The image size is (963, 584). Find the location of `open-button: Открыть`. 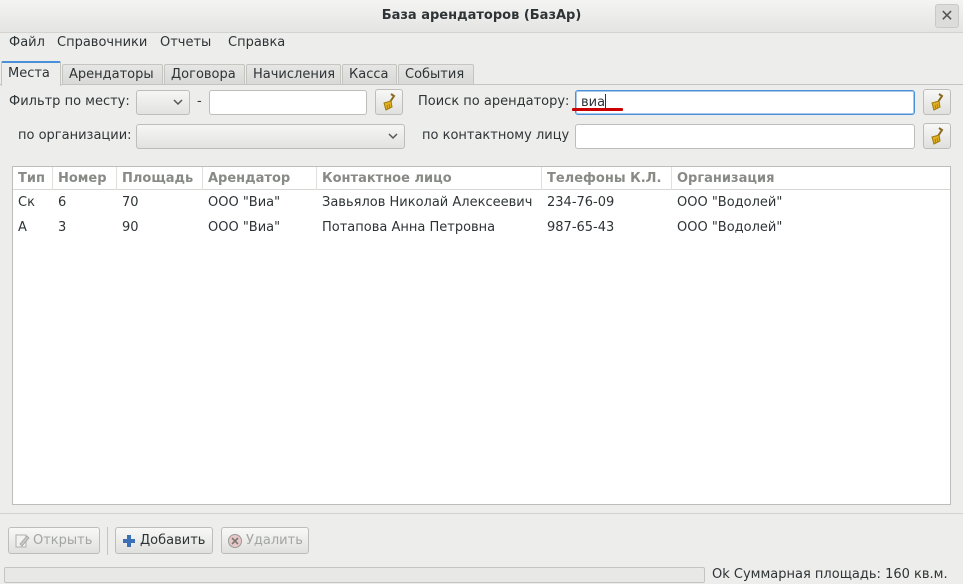

open-button: Открыть is located at coordinates (54, 540).